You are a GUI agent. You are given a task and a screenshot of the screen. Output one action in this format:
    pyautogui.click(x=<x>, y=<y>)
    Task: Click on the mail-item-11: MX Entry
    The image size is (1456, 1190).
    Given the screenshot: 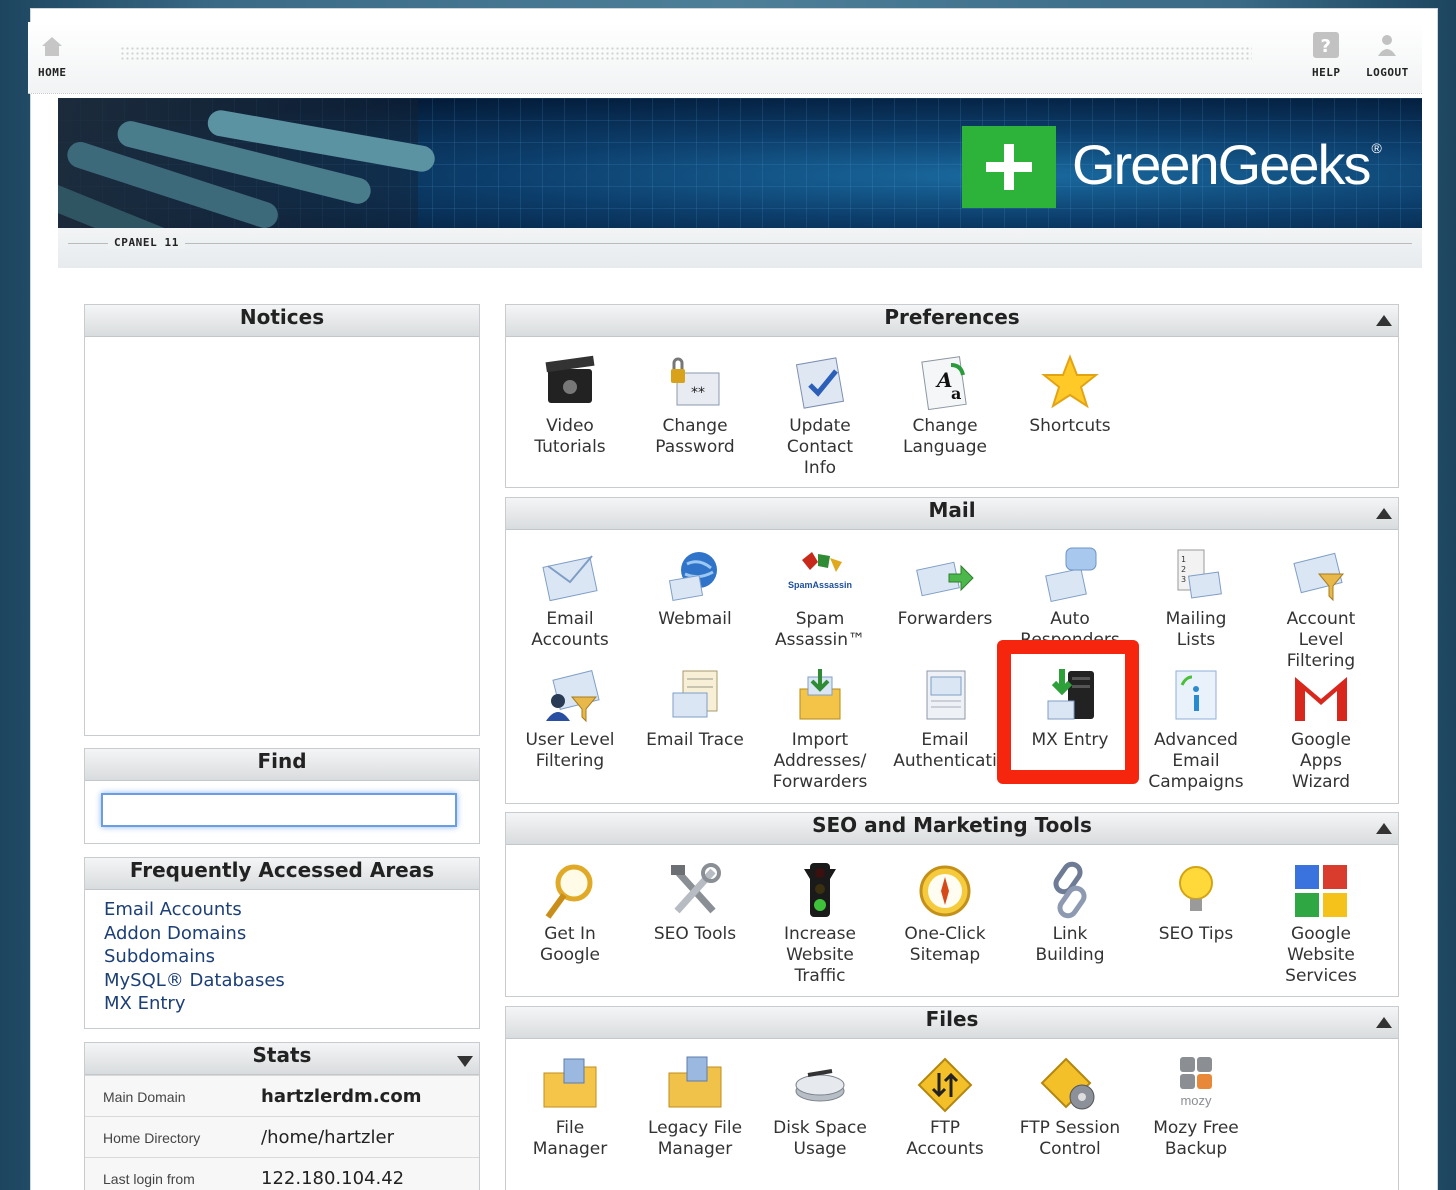 What is the action you would take?
    pyautogui.click(x=1070, y=708)
    